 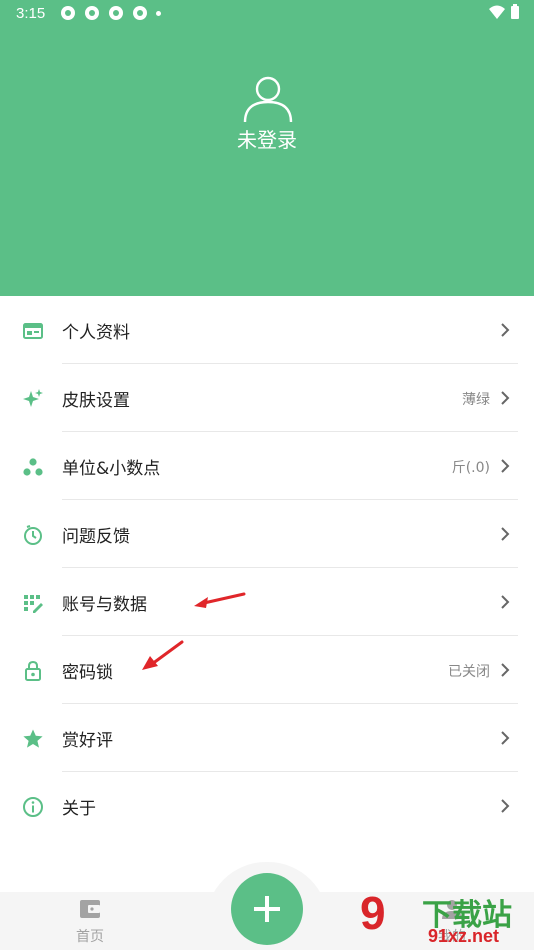 What do you see at coordinates (90, 922) in the screenshot?
I see `nav-home: 首页` at bounding box center [90, 922].